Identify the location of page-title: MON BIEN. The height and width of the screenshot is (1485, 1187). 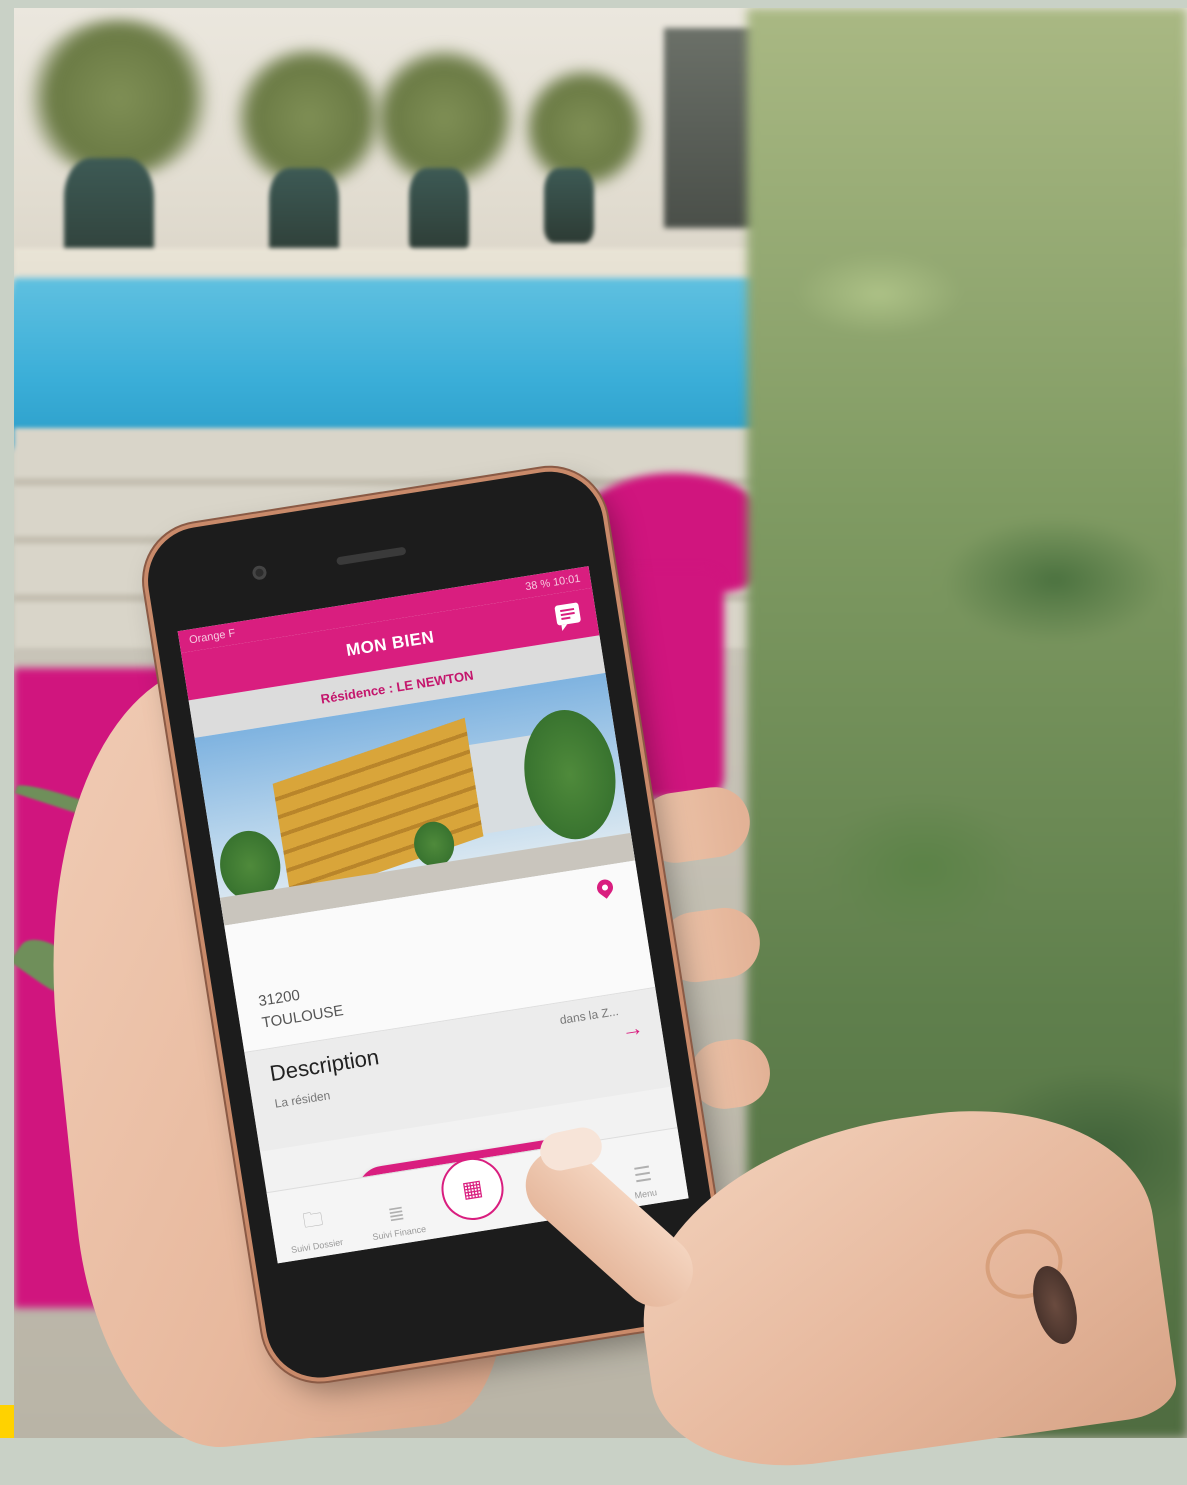
(390, 643).